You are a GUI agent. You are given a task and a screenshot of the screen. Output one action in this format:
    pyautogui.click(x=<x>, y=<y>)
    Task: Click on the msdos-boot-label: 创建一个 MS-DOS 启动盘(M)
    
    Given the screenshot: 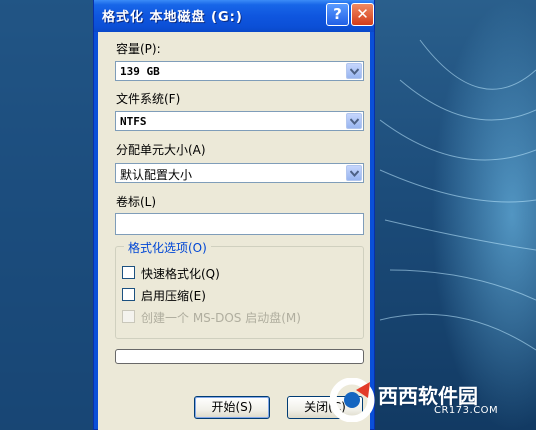 What is the action you would take?
    pyautogui.click(x=221, y=318)
    